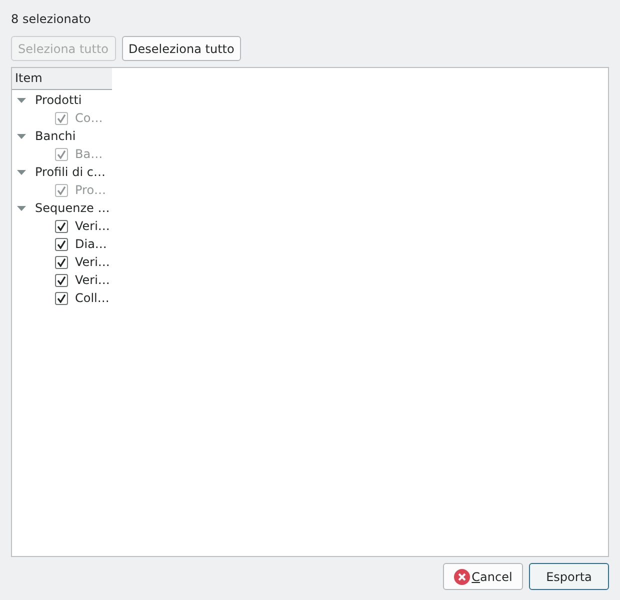  I want to click on tree-item: Prodotti, so click(58, 100).